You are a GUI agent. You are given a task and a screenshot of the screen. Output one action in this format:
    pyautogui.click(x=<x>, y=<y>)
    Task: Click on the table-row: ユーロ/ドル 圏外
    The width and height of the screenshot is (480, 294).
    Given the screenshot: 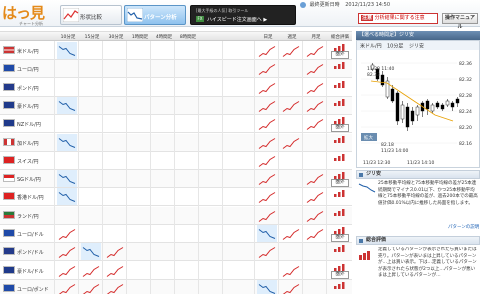 What is the action you would take?
    pyautogui.click(x=176, y=234)
    